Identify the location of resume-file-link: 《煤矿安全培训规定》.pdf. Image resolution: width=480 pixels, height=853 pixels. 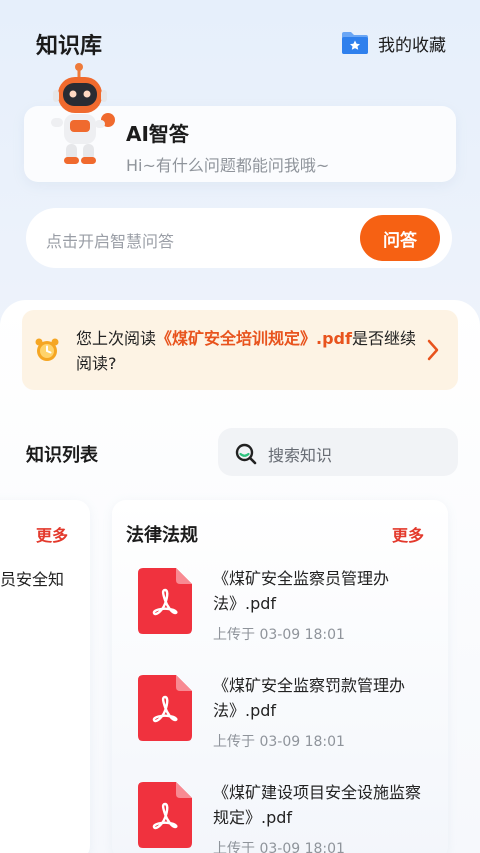
(254, 338).